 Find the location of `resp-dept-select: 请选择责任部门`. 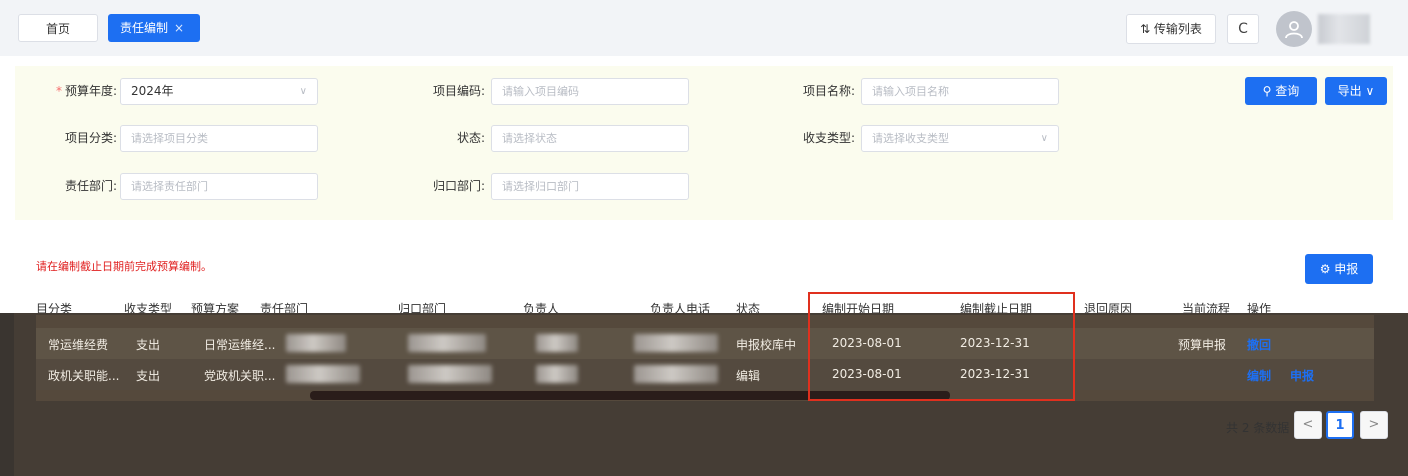

resp-dept-select: 请选择责任部门 is located at coordinates (219, 186).